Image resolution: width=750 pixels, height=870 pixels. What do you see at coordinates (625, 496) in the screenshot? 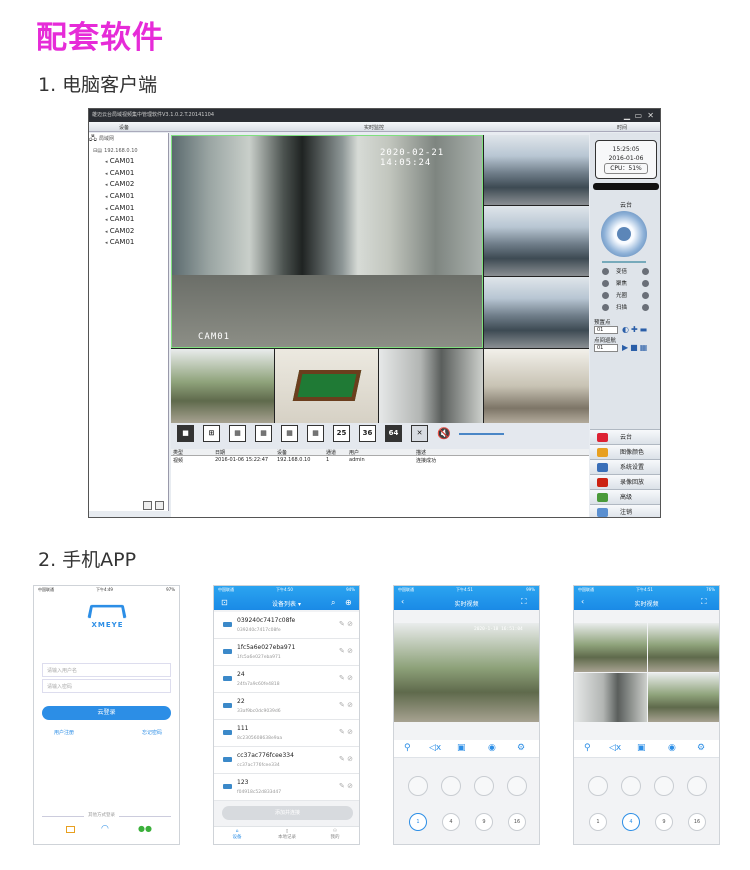
I see `advanced-menu-button: 高级` at bounding box center [625, 496].